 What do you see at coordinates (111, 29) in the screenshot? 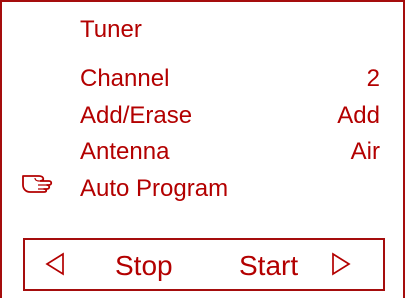
I see `menu-title: Tuner` at bounding box center [111, 29].